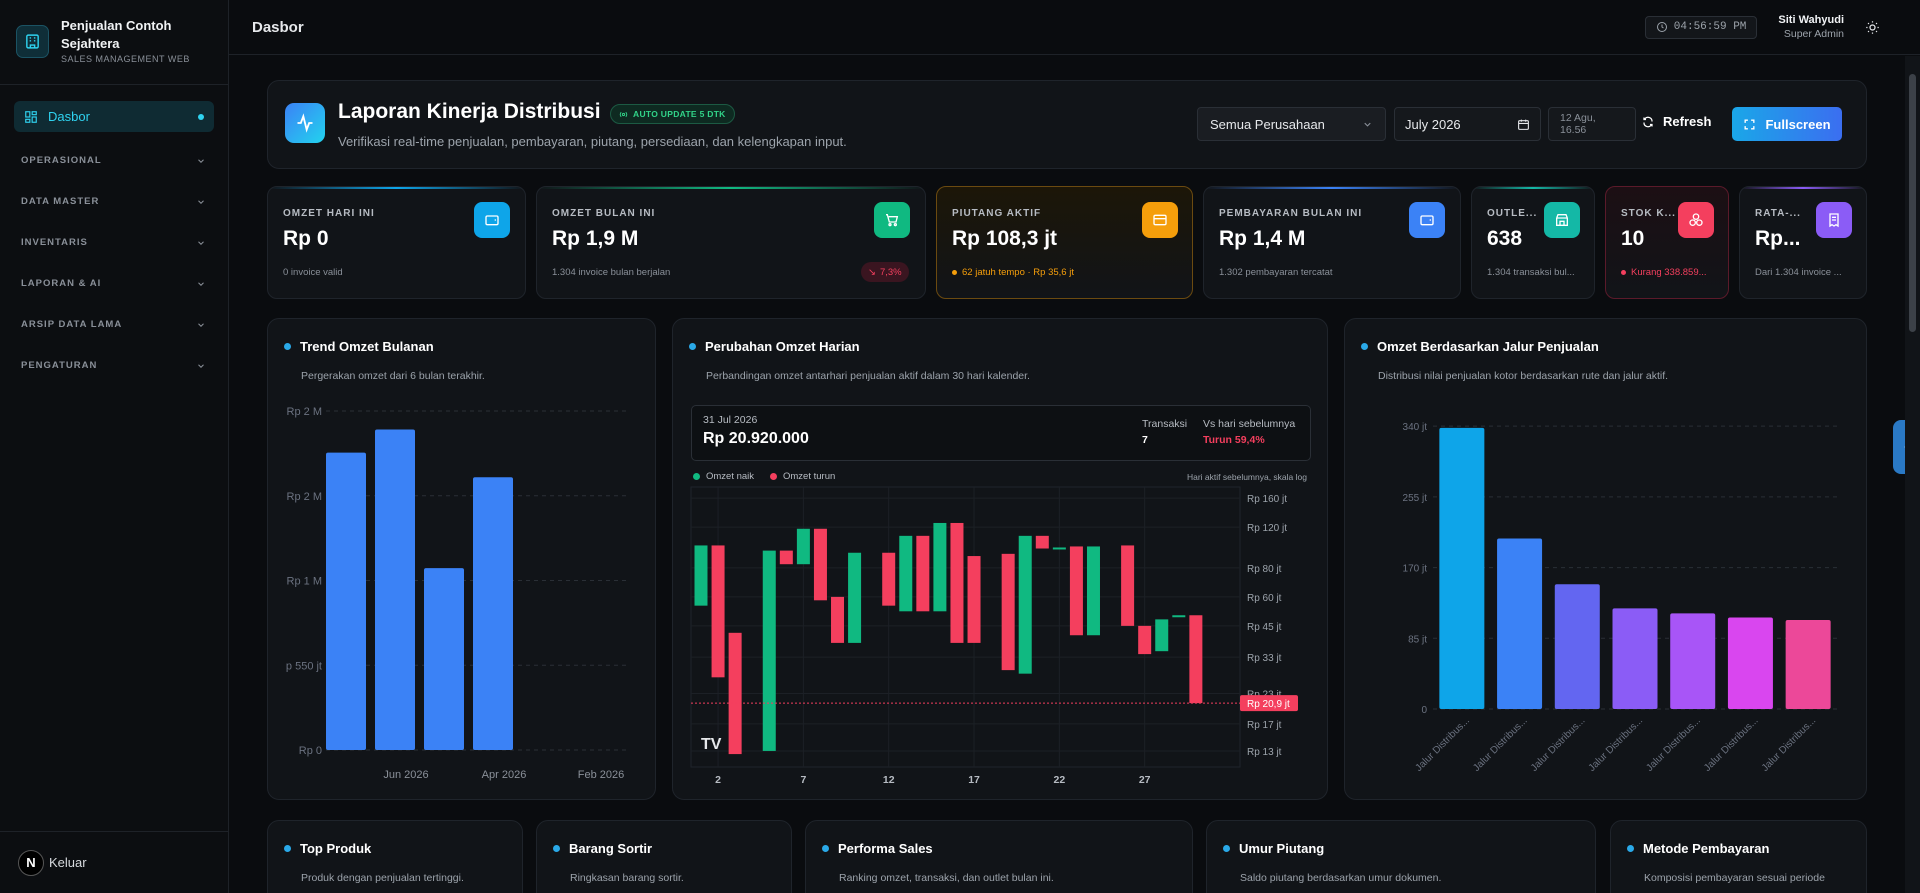 Image resolution: width=1920 pixels, height=893 pixels. Describe the element at coordinates (1676, 121) in the screenshot. I see `refresh-button: Refresh` at that location.